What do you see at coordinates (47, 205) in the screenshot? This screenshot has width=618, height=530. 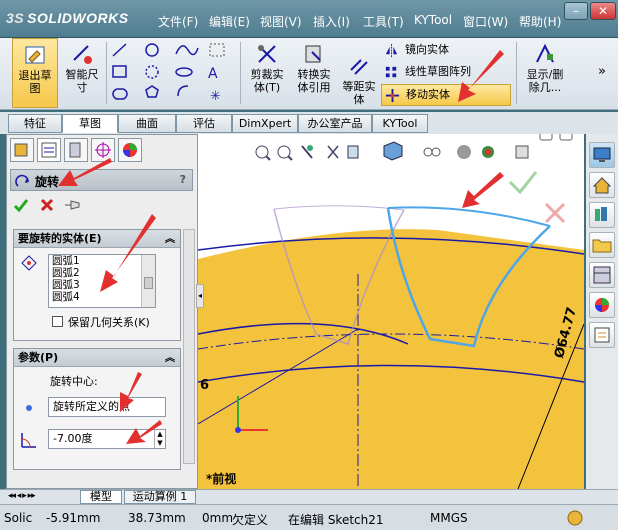 I see `cancel-x-icon` at bounding box center [47, 205].